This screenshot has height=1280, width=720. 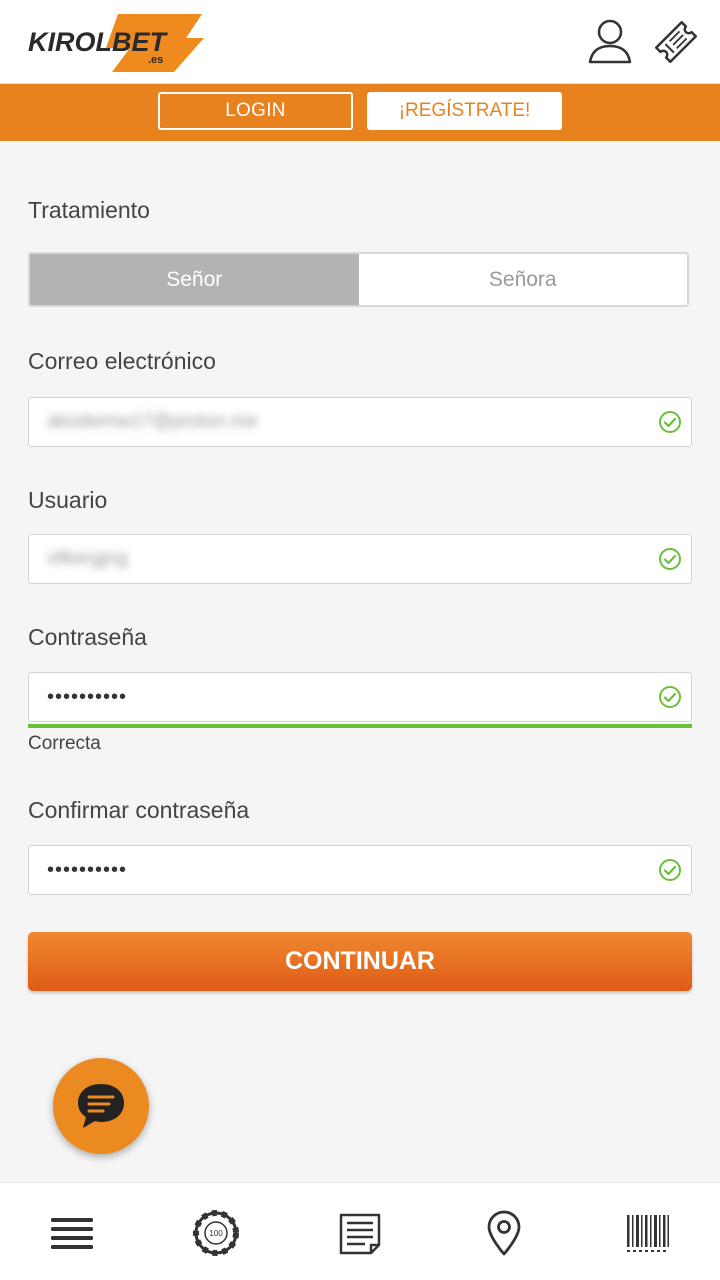 What do you see at coordinates (255, 111) in the screenshot?
I see `login-button: LOGIN` at bounding box center [255, 111].